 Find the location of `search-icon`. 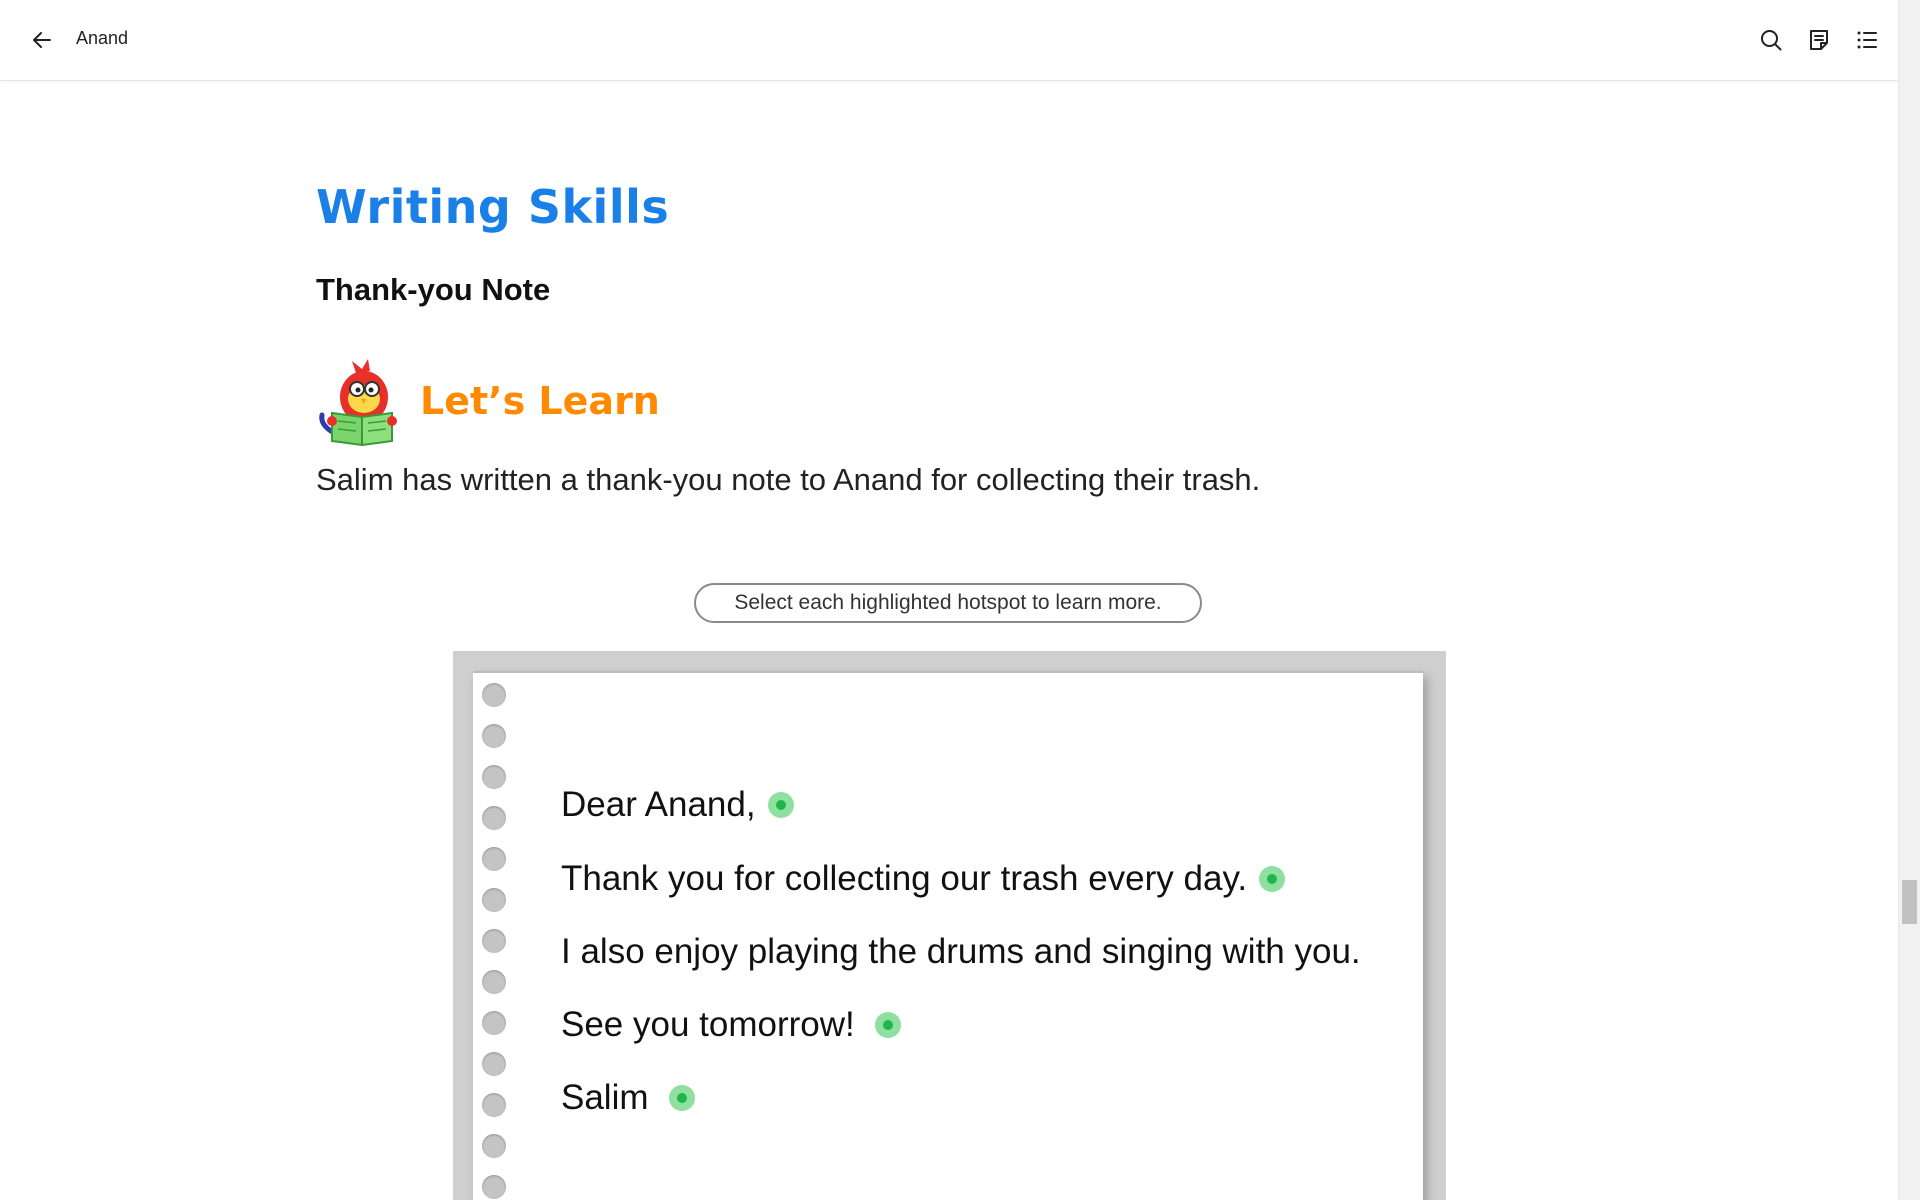

search-icon is located at coordinates (1771, 40).